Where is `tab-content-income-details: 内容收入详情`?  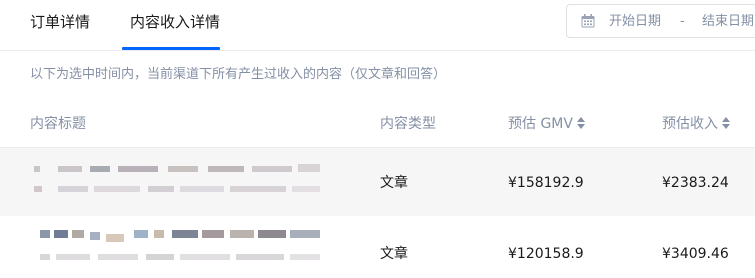
tab-content-income-details: 内容收入详情 is located at coordinates (175, 22).